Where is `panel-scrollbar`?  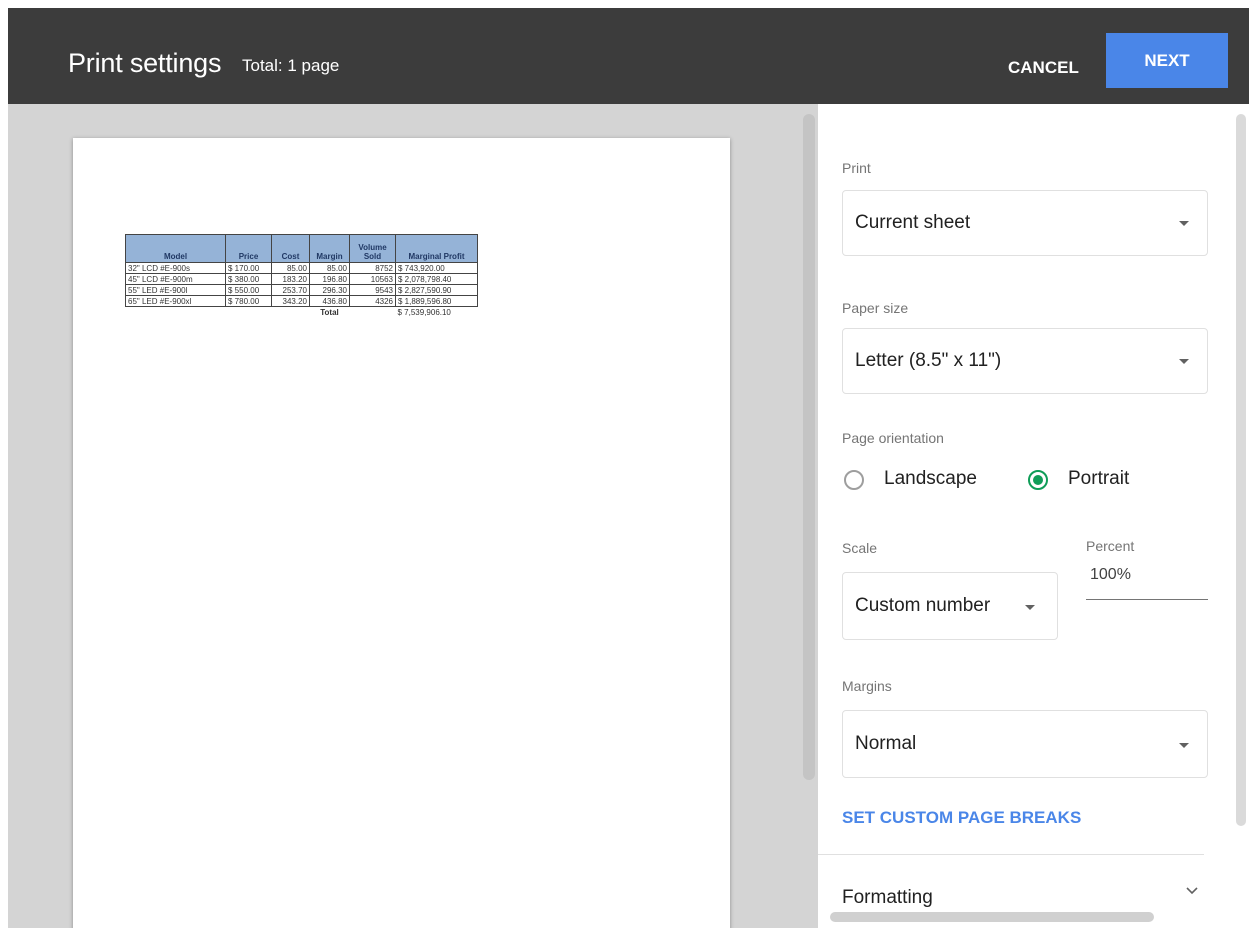
panel-scrollbar is located at coordinates (1241, 470).